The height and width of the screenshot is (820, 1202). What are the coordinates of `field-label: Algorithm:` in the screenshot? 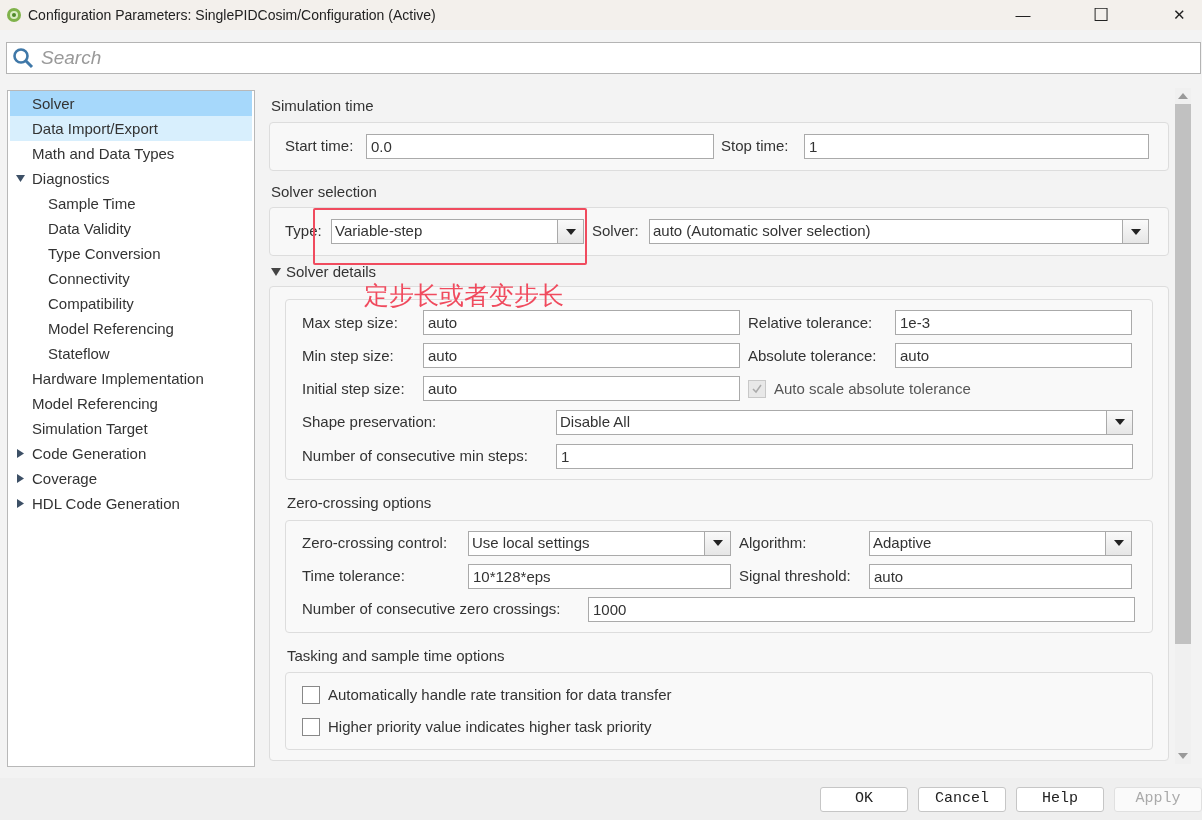 It's located at (773, 543).